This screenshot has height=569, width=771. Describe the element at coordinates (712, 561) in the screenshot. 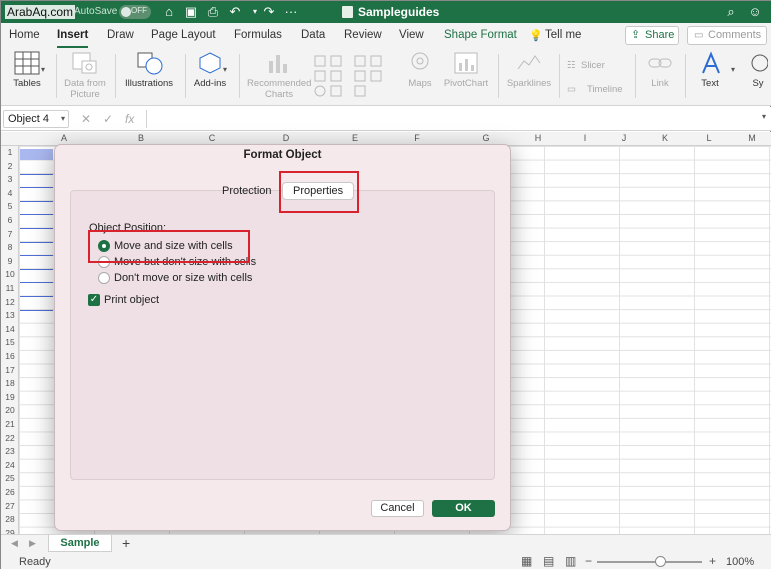

I see `zoom-in-icon: +` at that location.